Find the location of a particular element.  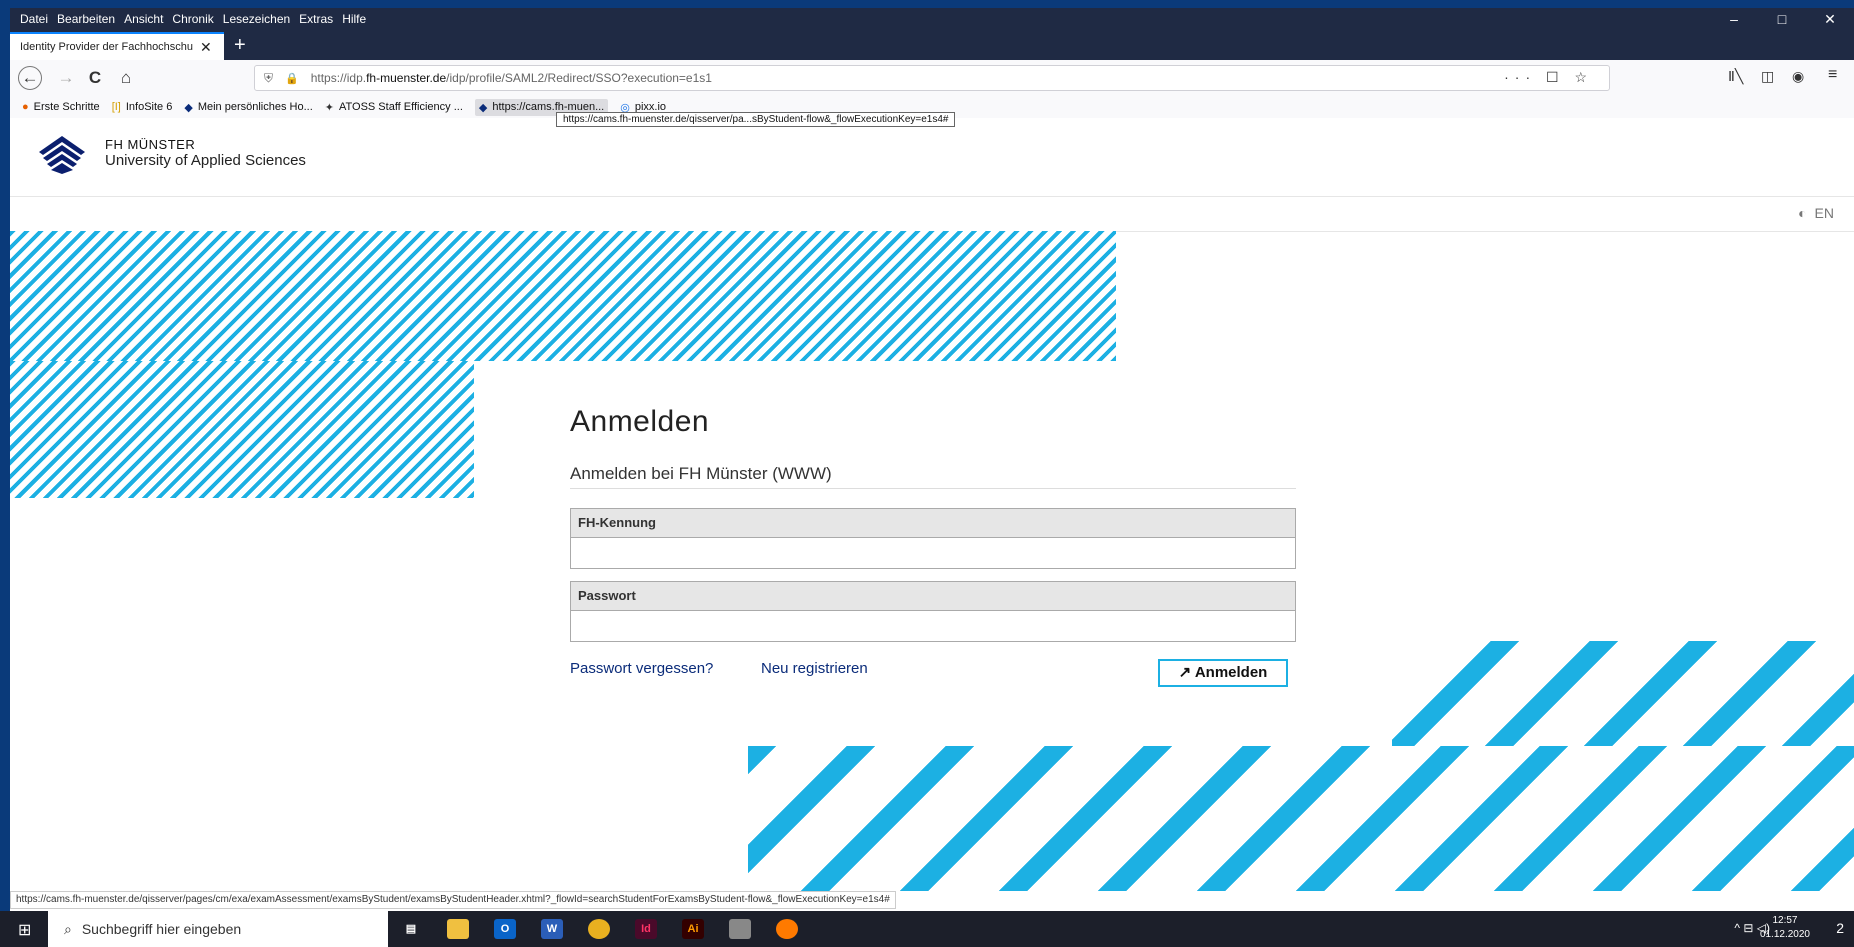

account-icon: ◉ is located at coordinates (1798, 76).